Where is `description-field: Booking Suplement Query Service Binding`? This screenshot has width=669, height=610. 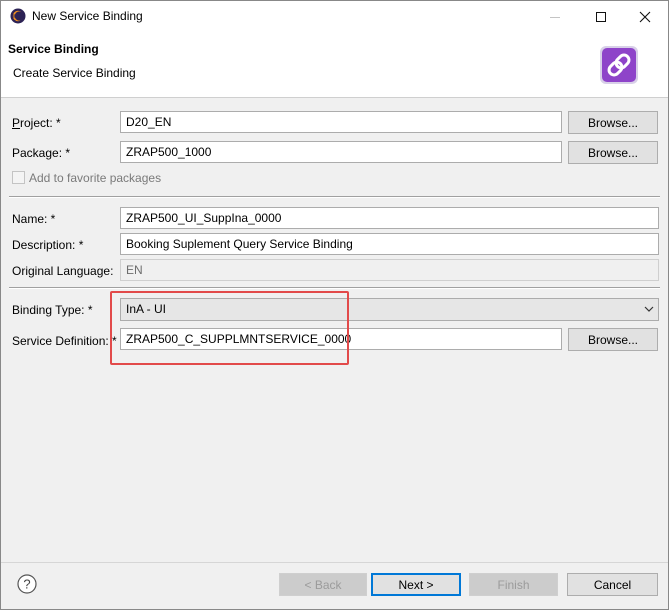 description-field: Booking Suplement Query Service Binding is located at coordinates (389, 244).